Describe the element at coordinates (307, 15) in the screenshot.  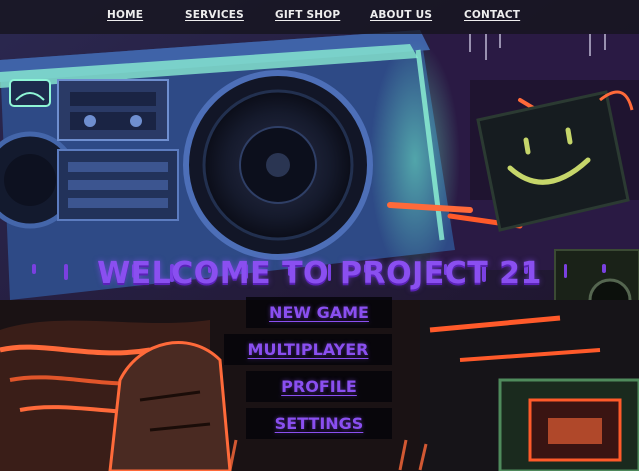
I see `nav-link-gift-shop: GIFT SHOP` at that location.